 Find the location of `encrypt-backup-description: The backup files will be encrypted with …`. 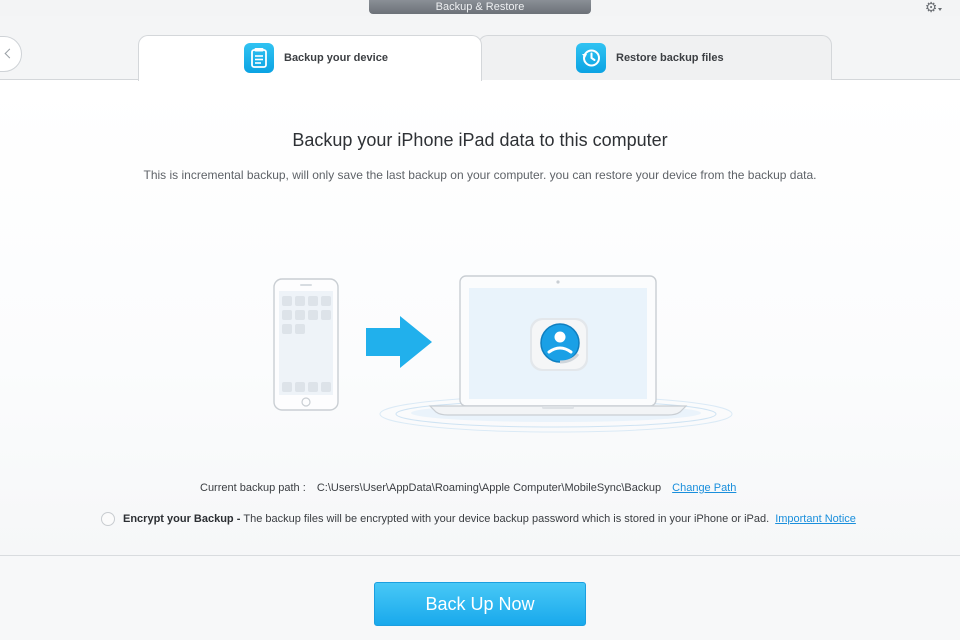

encrypt-backup-description: The backup files will be encrypted with … is located at coordinates (506, 518).